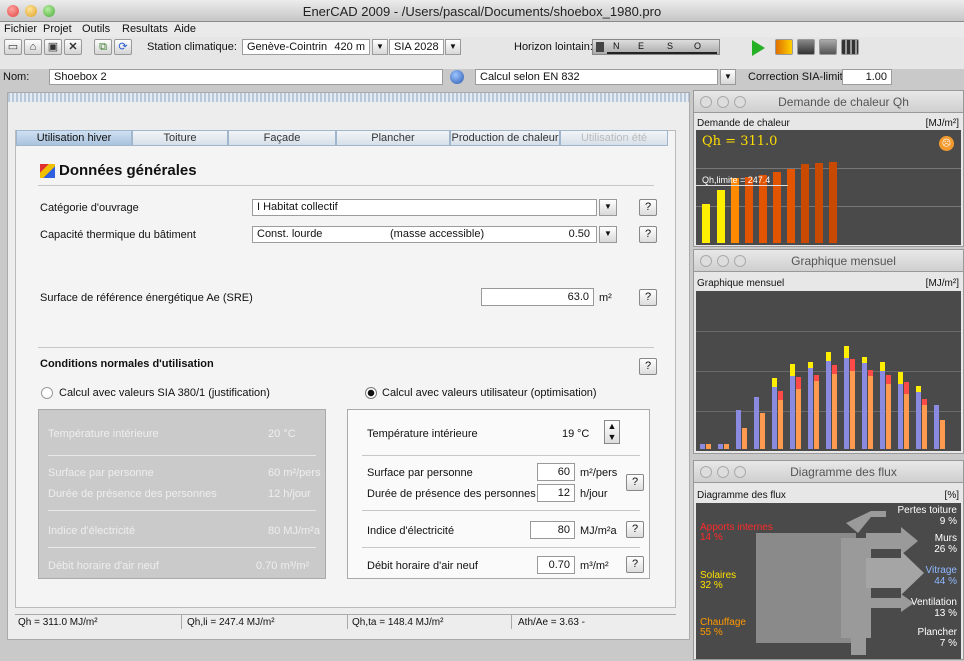 The image size is (964, 661). What do you see at coordinates (380, 47) in the screenshot?
I see `station-dropdown-icon: ▼` at bounding box center [380, 47].